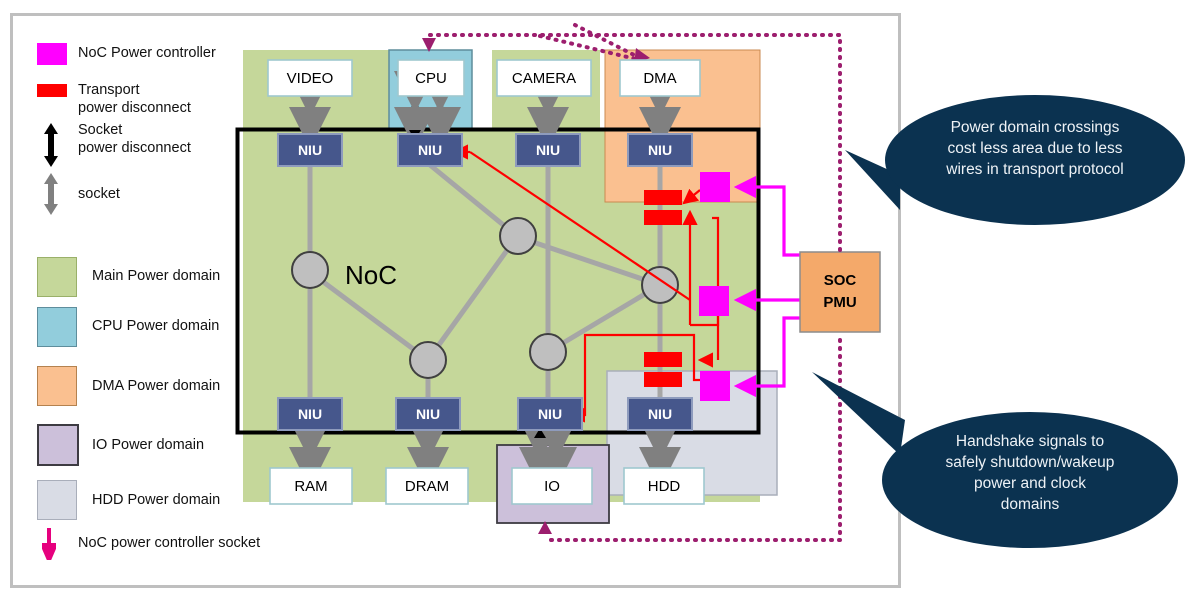 This screenshot has height=601, width=1200. Describe the element at coordinates (134, 139) in the screenshot. I see `legend-label-socket-power-disconnect: Socket power disconnect` at that location.